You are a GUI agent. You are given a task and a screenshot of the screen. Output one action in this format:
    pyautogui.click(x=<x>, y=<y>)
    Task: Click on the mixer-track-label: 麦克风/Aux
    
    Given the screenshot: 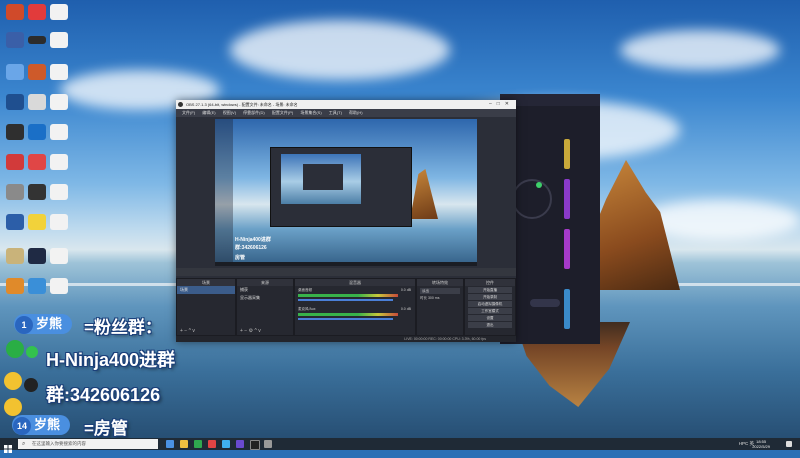 What is the action you would take?
    pyautogui.click(x=307, y=309)
    